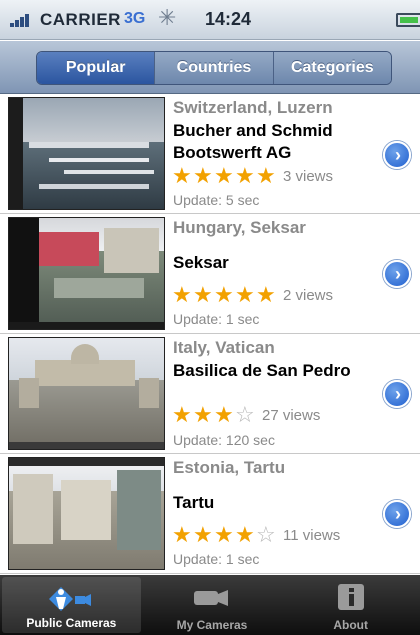 The image size is (420, 635). What do you see at coordinates (350, 597) in the screenshot?
I see `info-icon` at bounding box center [350, 597].